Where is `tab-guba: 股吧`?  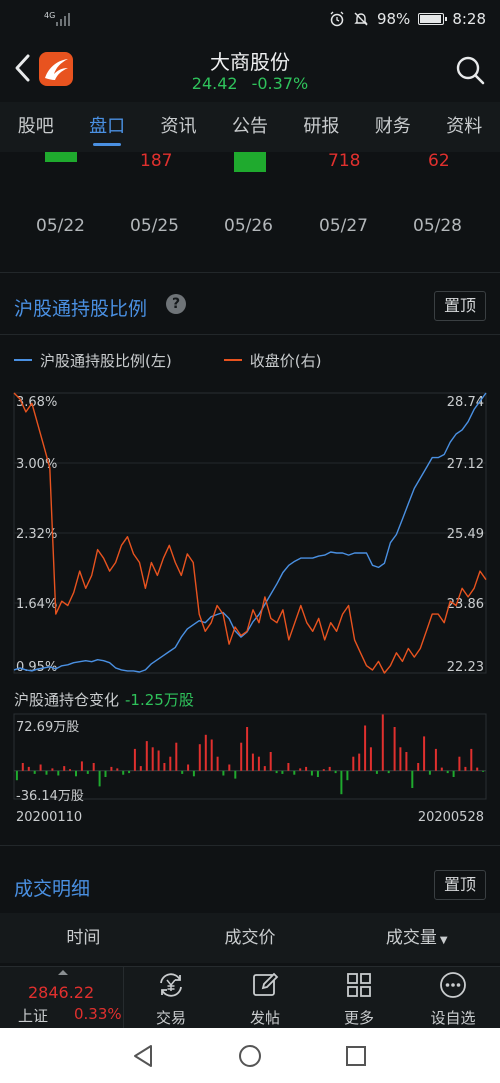 tab-guba: 股吧 is located at coordinates (35, 127).